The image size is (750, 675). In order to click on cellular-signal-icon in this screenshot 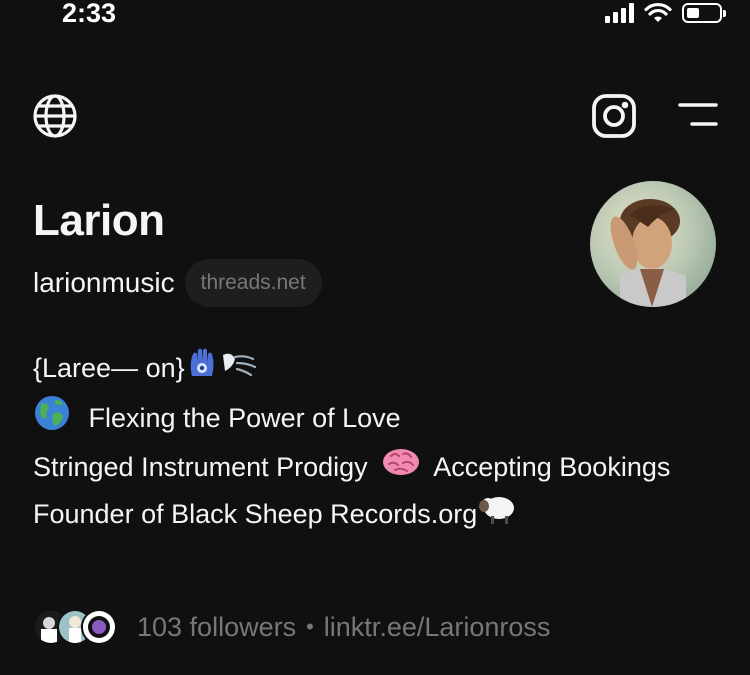, I will do `click(619, 13)`.